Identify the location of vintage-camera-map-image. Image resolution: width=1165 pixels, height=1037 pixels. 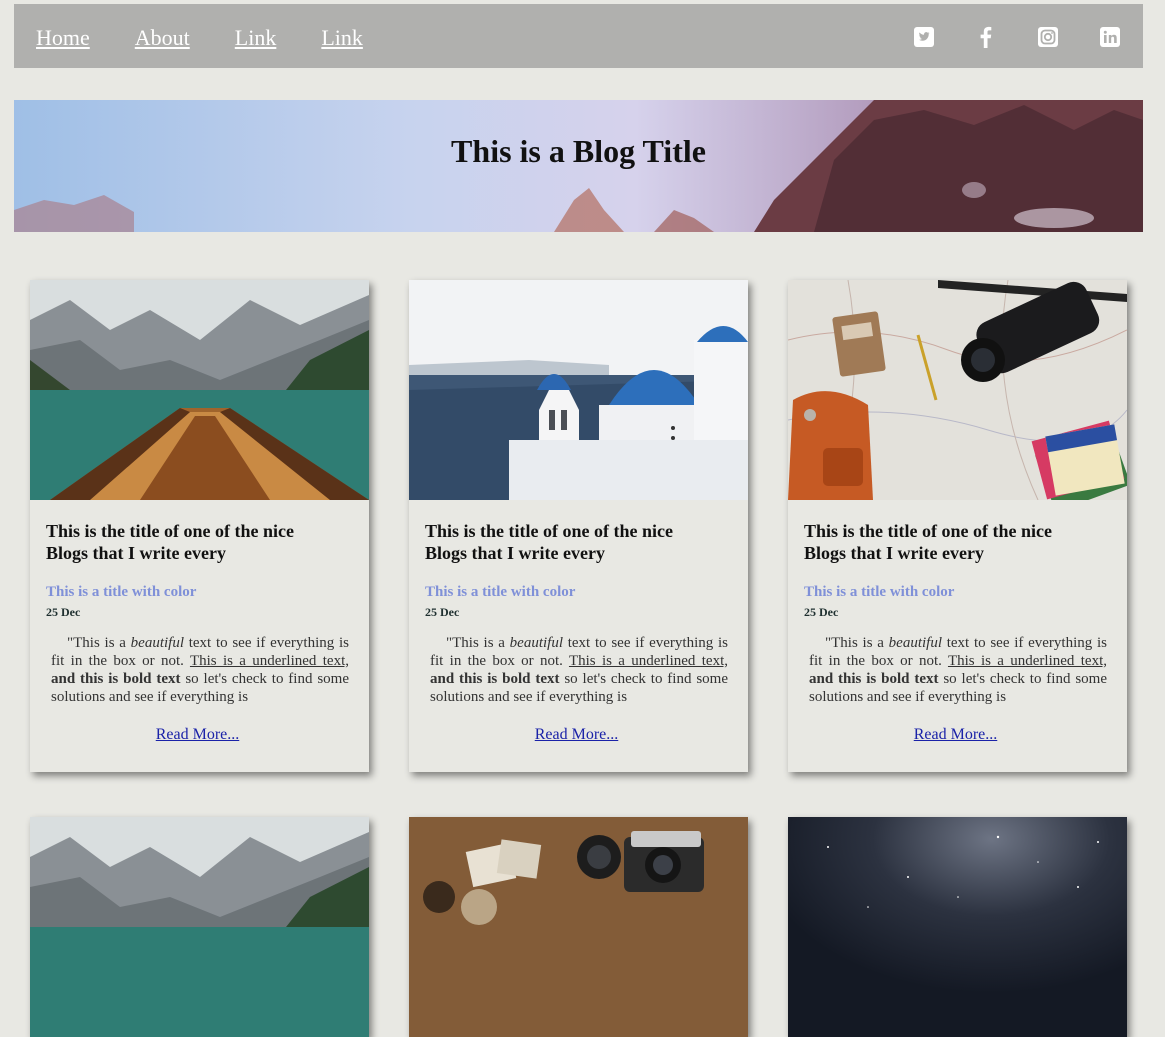
(578, 927).